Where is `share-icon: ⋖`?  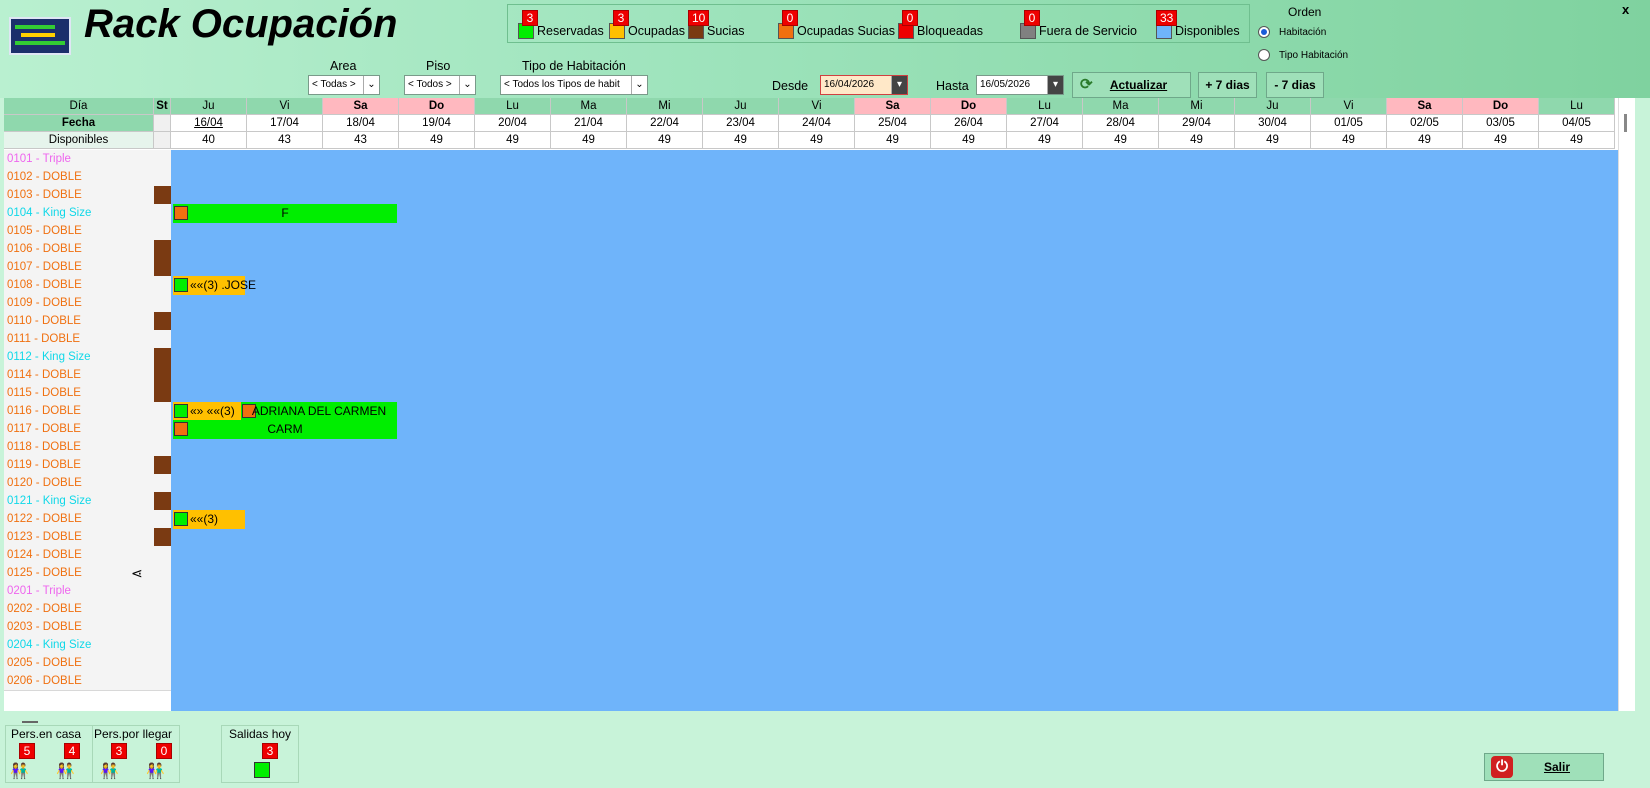
share-icon: ⋖ is located at coordinates (137, 573).